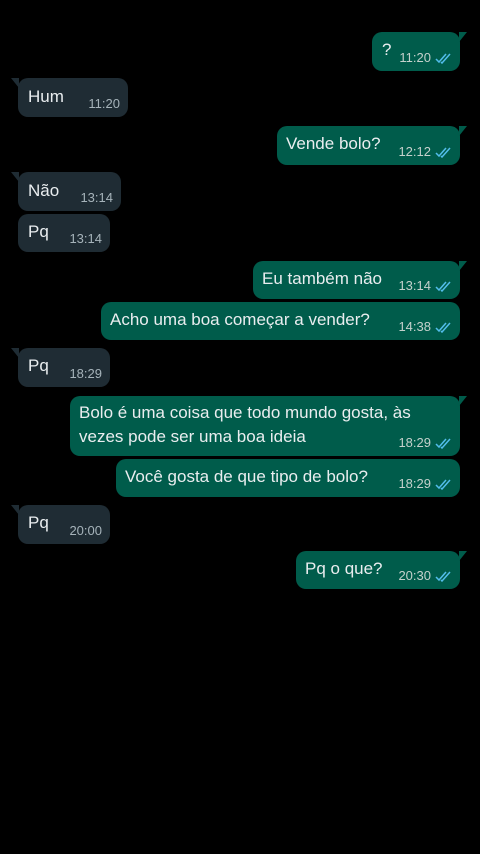 This screenshot has width=480, height=854. I want to click on message-text: Eu também não, so click(322, 278).